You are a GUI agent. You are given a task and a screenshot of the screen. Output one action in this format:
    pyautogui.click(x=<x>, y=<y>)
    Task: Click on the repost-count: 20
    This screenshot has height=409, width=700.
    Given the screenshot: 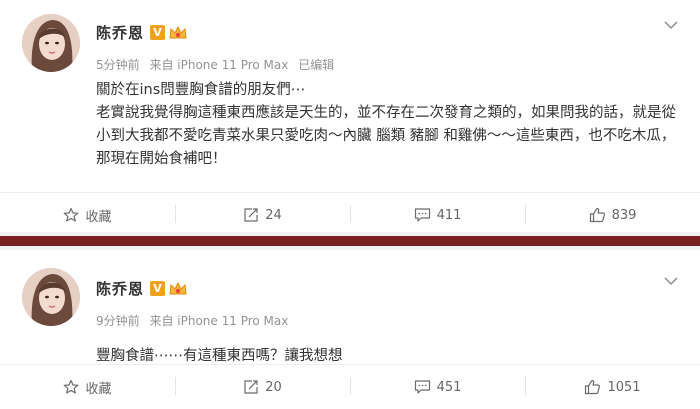 What is the action you would take?
    pyautogui.click(x=273, y=387)
    